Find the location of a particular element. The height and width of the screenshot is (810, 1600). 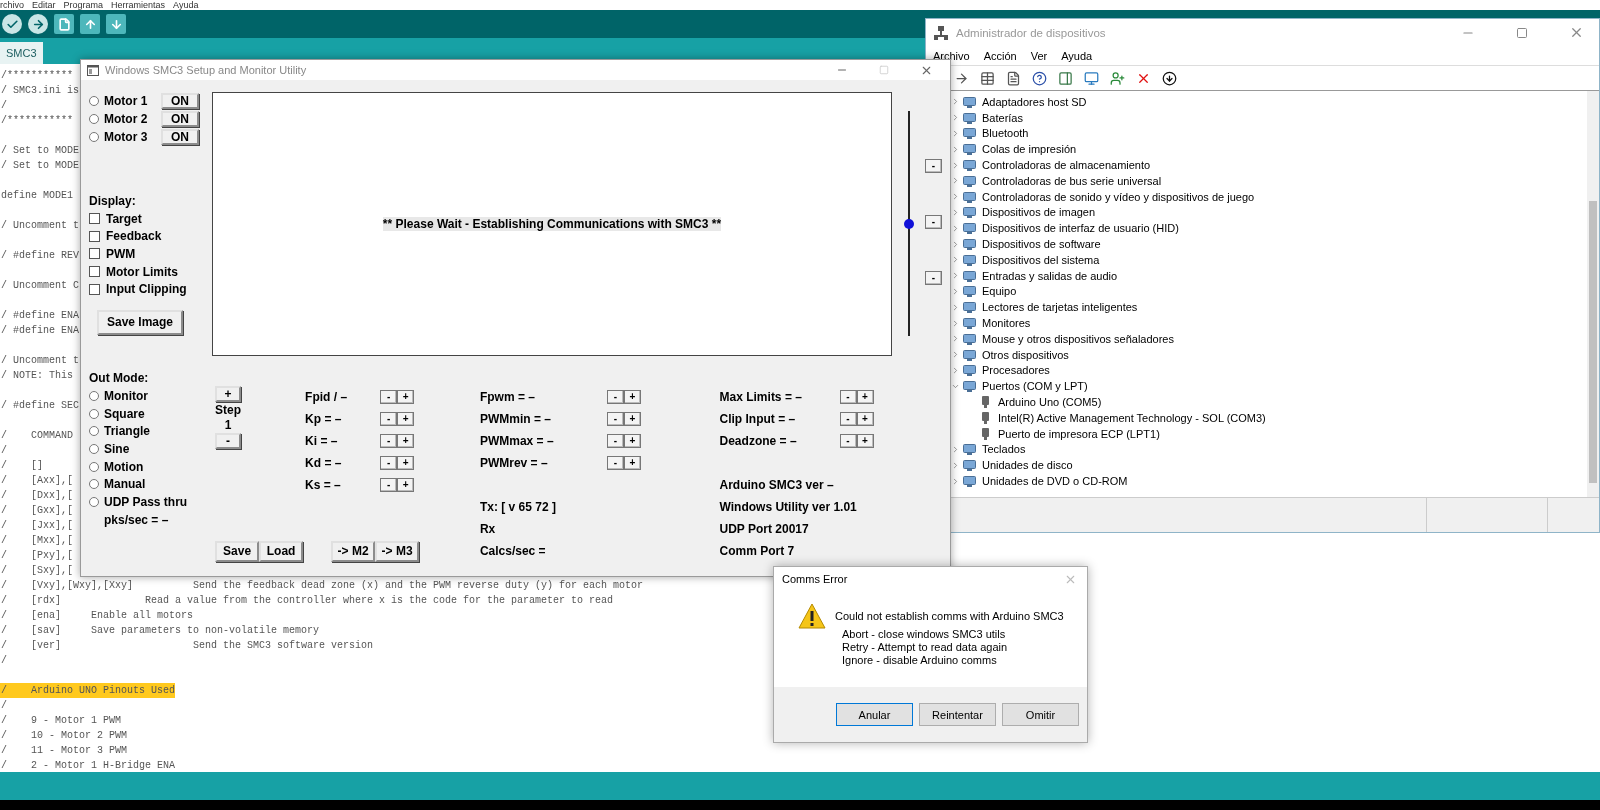

scrollbar is located at coordinates (1593, 294).